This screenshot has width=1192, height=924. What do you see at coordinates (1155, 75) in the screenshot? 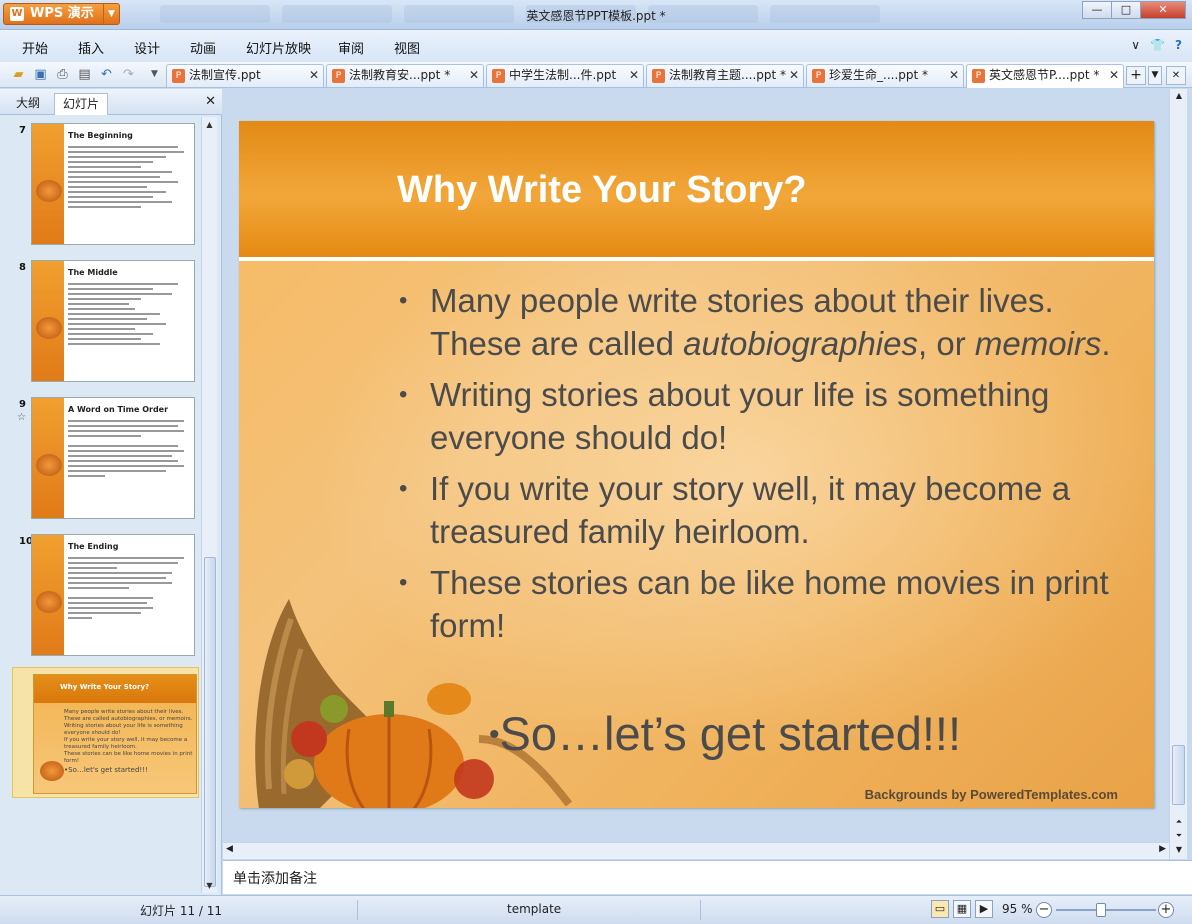
I see `tab-list-dropdown-icon: ▼` at bounding box center [1155, 75].